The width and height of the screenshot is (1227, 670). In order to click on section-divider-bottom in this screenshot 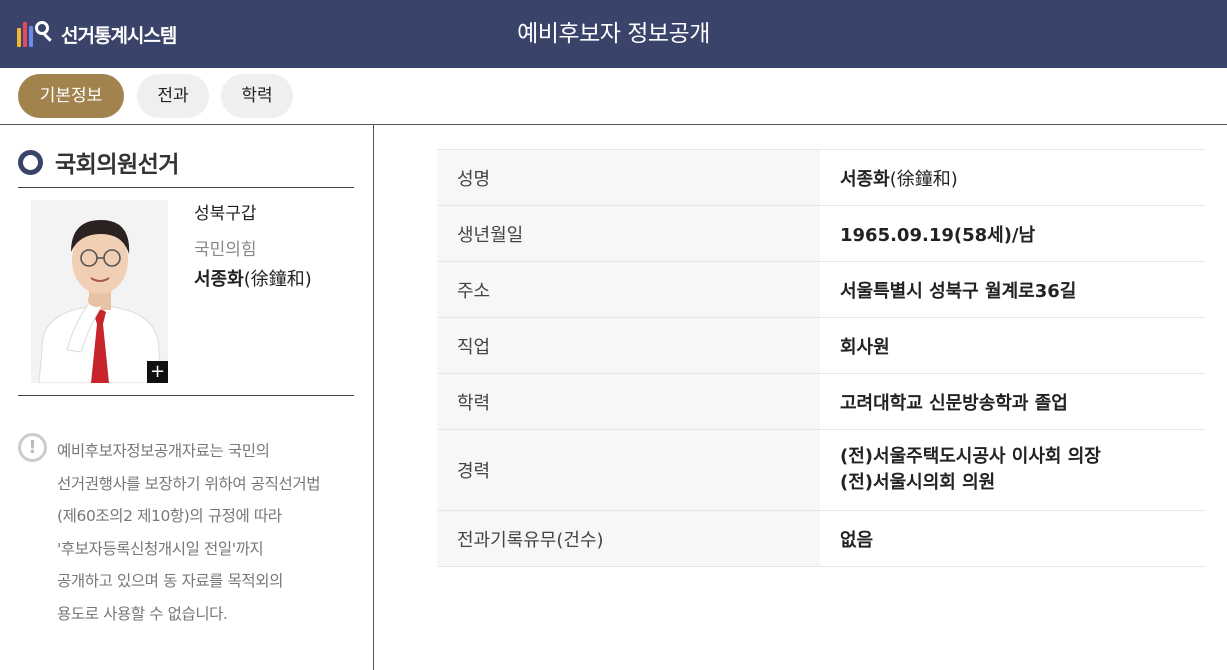, I will do `click(186, 395)`.